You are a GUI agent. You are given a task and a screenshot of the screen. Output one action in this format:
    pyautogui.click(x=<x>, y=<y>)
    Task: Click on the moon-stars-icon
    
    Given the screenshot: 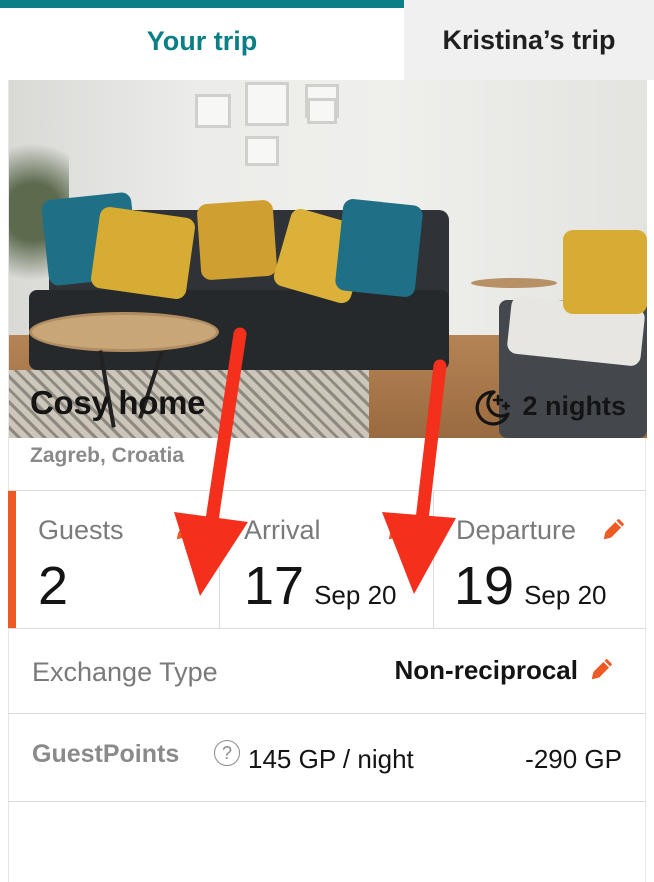 What is the action you would take?
    pyautogui.click(x=493, y=408)
    